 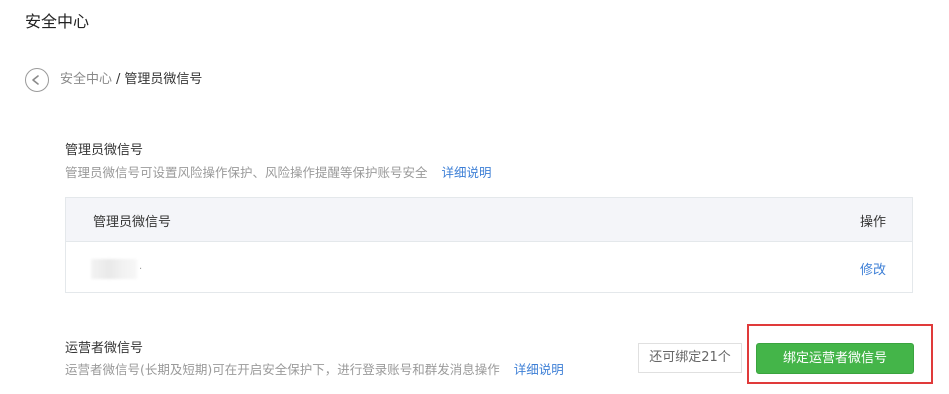 I want to click on operator-description-text: 运营者微信号(长期及短期)可在开启安全保护下，进行登录账号和群发消息操作, so click(x=282, y=369).